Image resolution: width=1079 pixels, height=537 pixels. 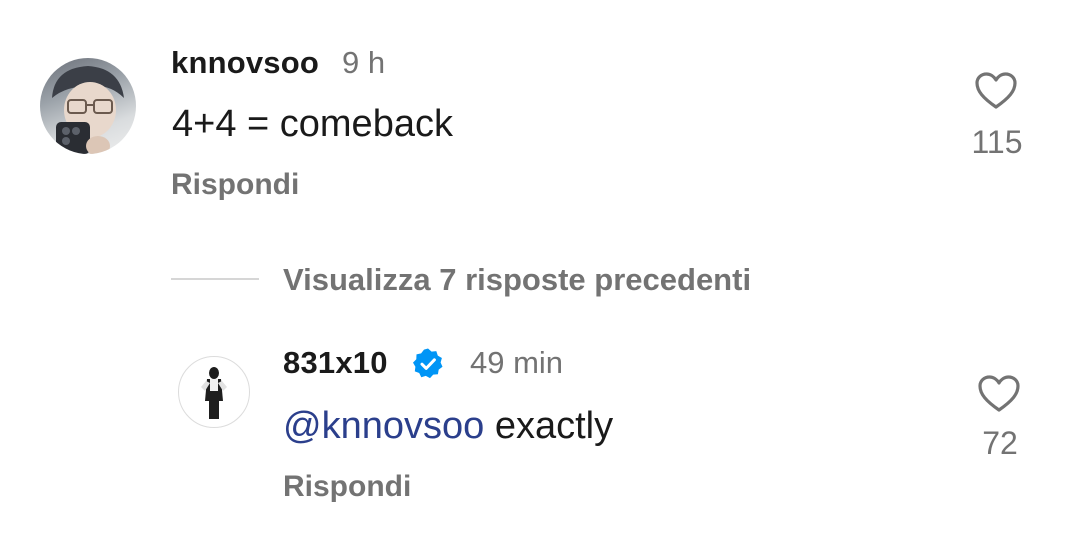 What do you see at coordinates (364, 62) in the screenshot?
I see `comment-timestamp: 9 h` at bounding box center [364, 62].